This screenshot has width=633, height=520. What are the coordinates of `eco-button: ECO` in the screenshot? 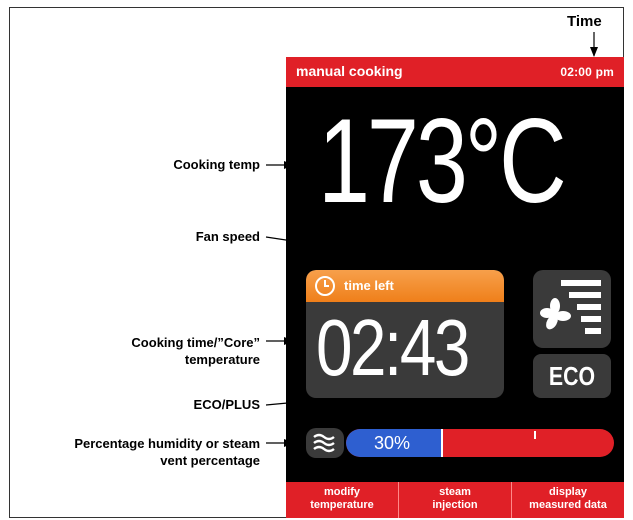 It's located at (572, 376).